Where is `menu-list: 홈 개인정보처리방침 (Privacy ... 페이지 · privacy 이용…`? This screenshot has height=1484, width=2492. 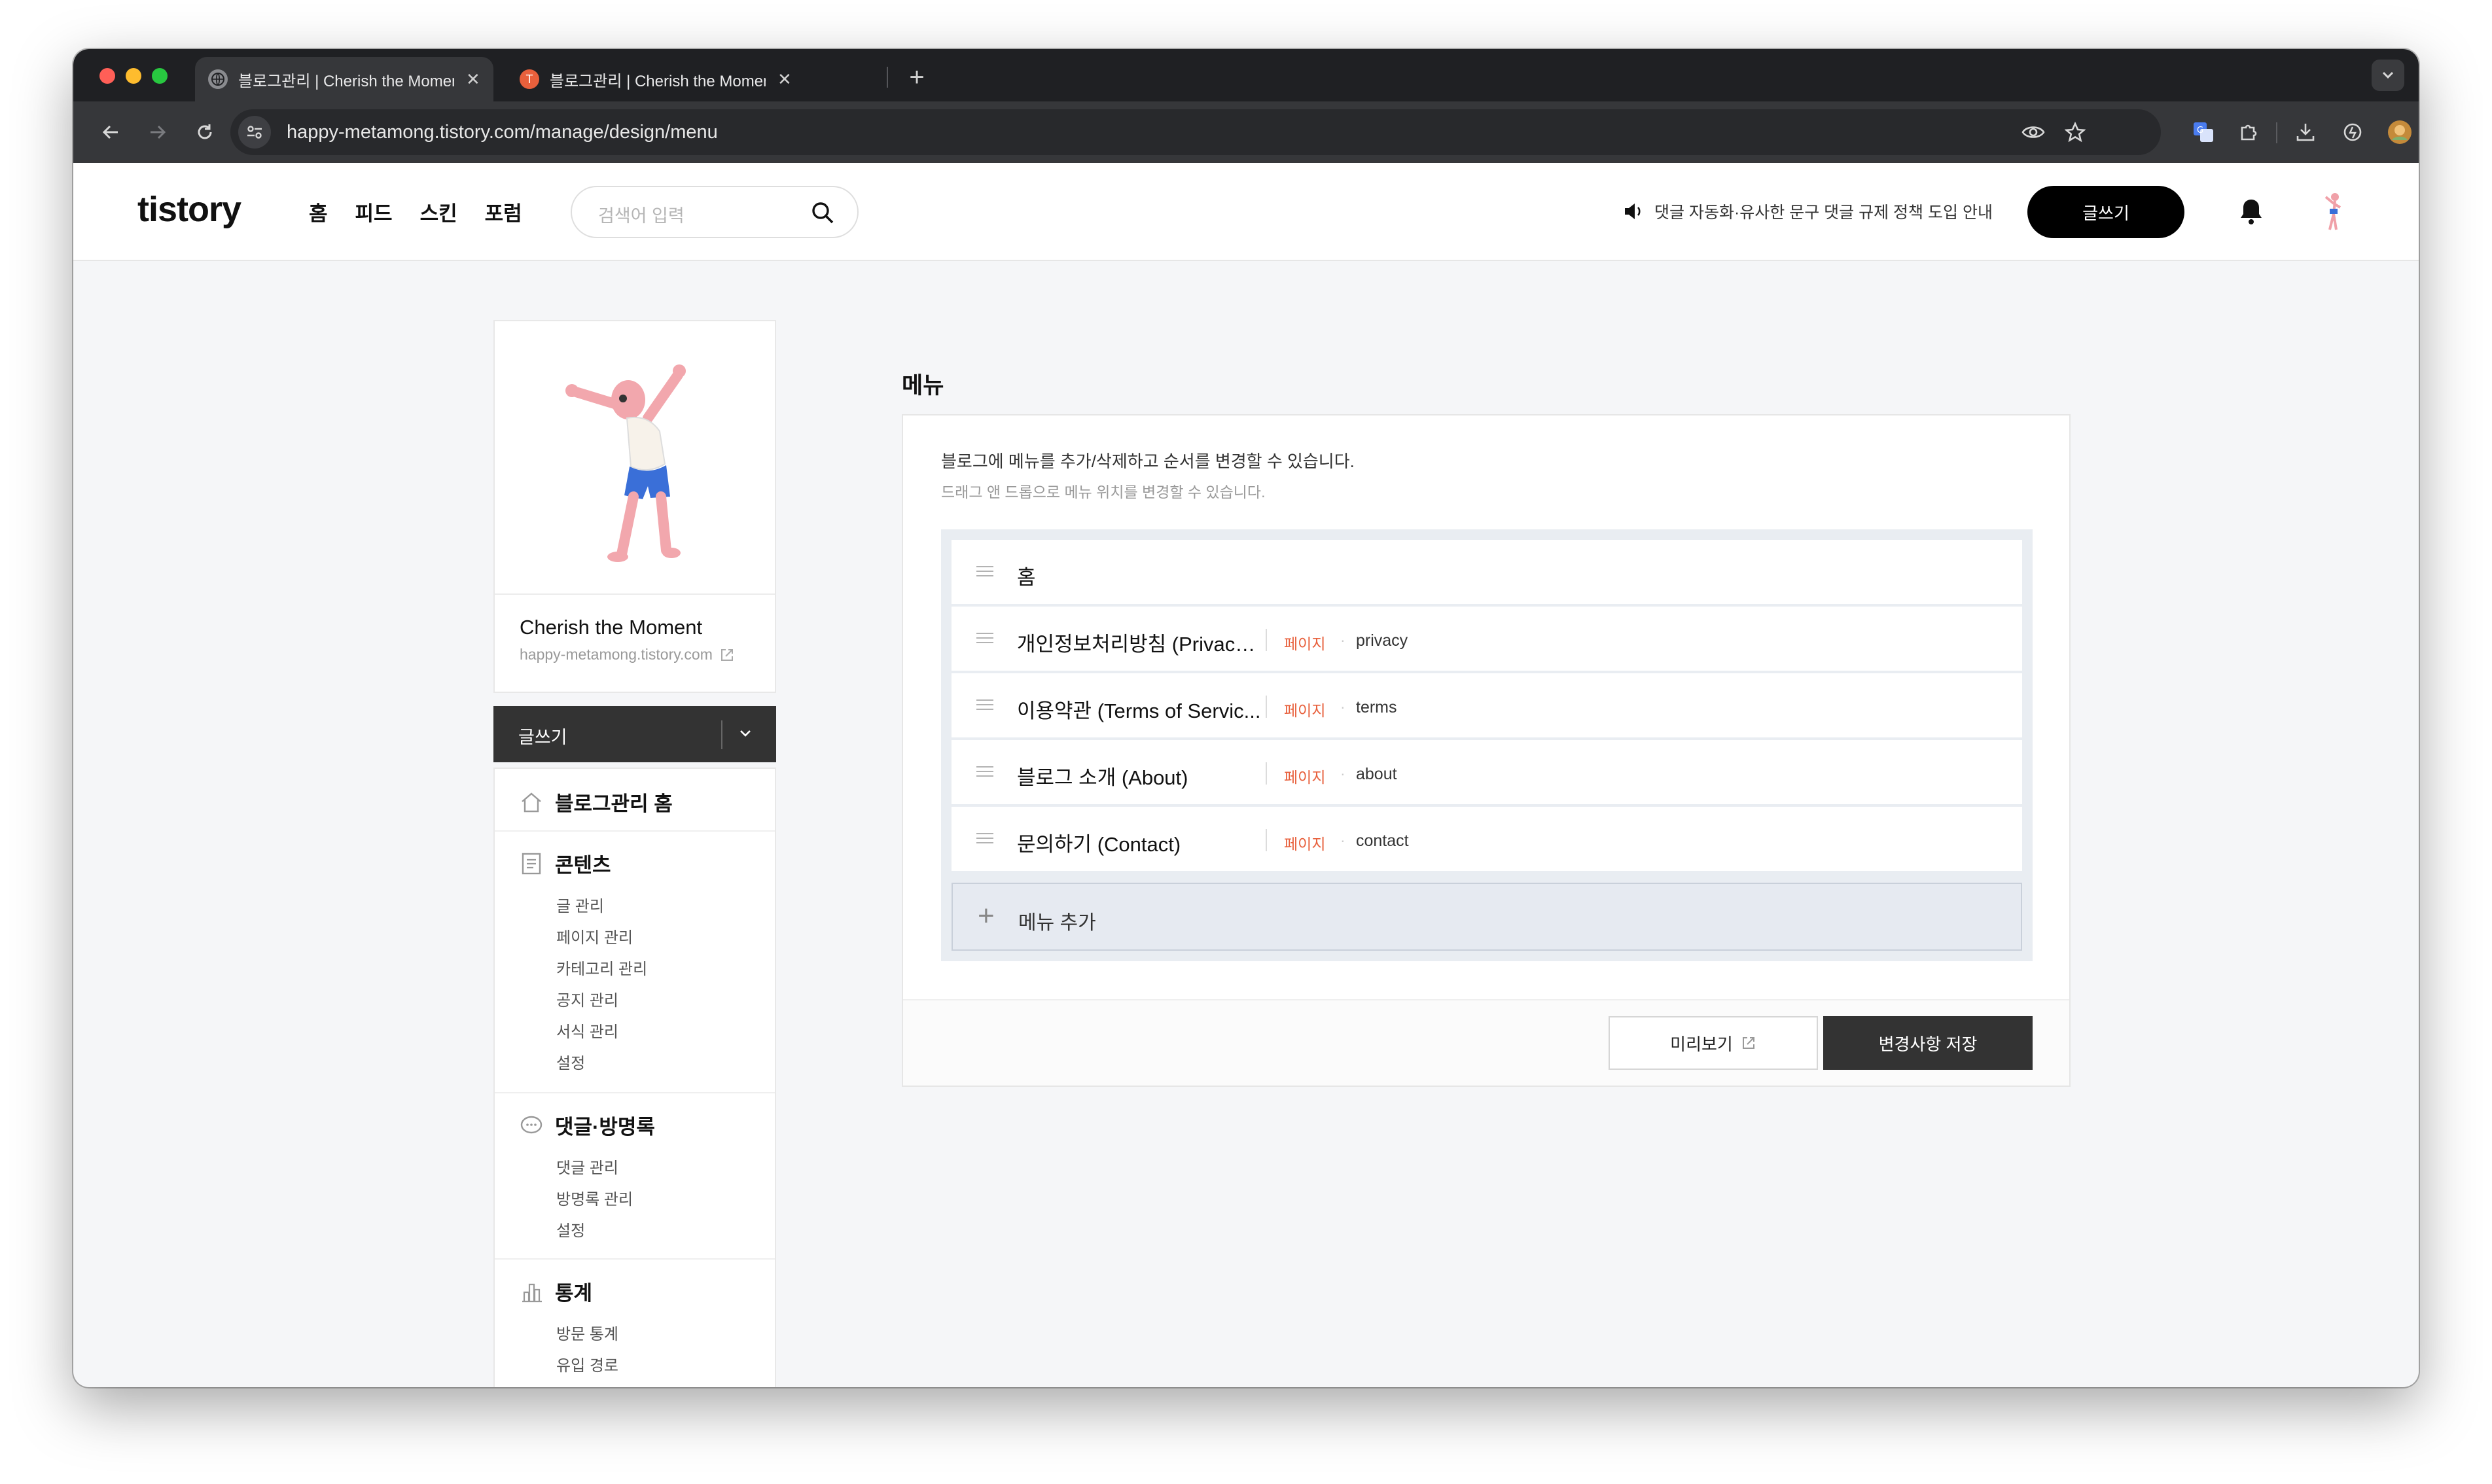
menu-list: 홈 개인정보처리방침 (Privacy ... 페이지 · privacy 이용… is located at coordinates (1487, 745).